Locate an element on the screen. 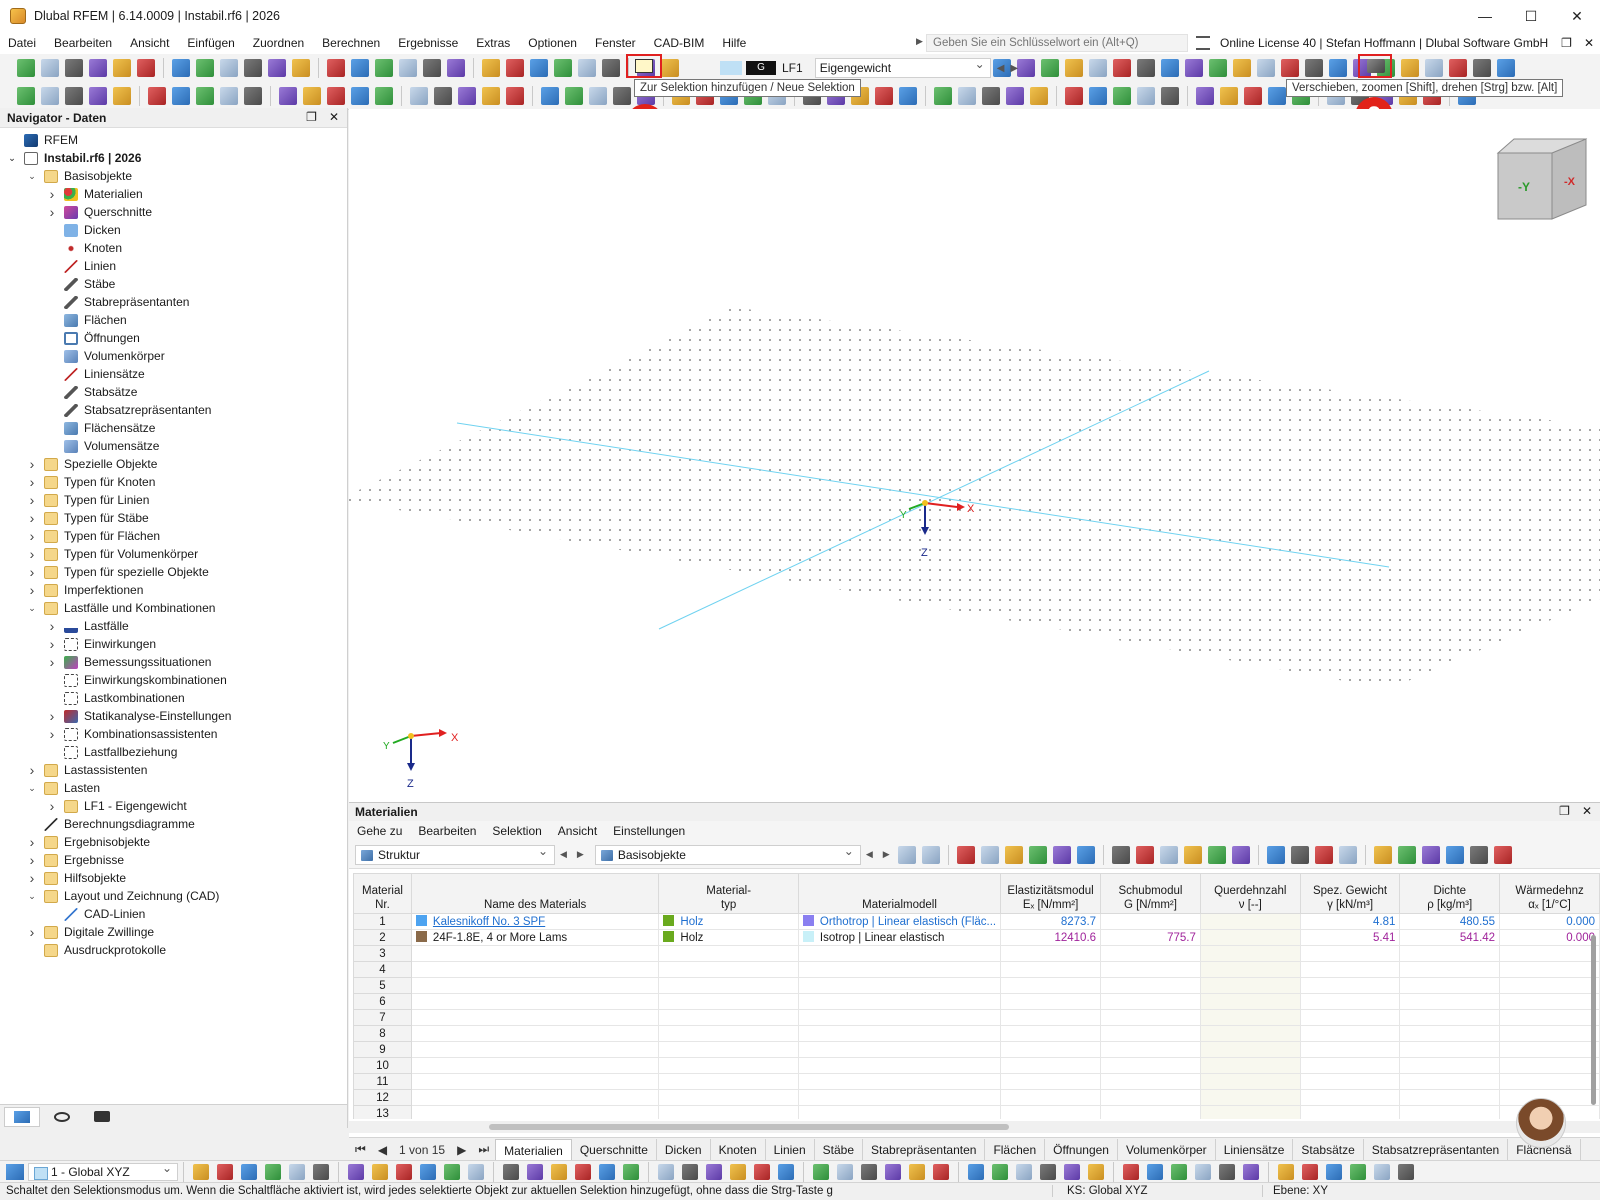 This screenshot has width=1600, height=1200. navigator-close-icon: ✕ is located at coordinates (334, 117).